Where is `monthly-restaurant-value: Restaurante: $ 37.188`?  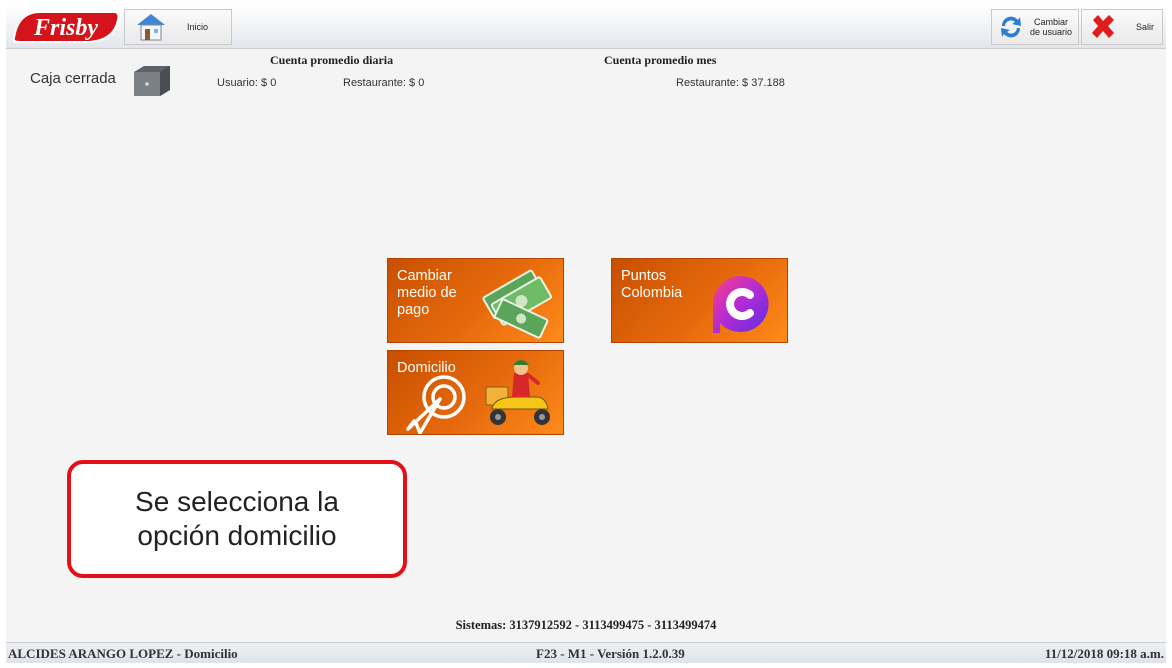 monthly-restaurant-value: Restaurante: $ 37.188 is located at coordinates (730, 83).